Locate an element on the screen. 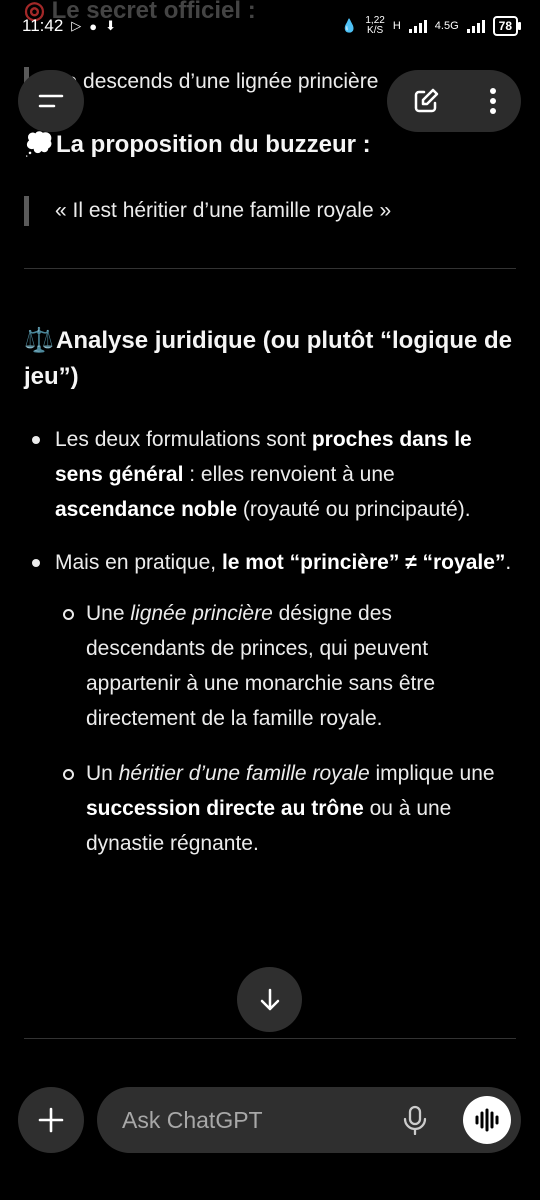  thought-bubble-icon: 💭 is located at coordinates (39, 144).